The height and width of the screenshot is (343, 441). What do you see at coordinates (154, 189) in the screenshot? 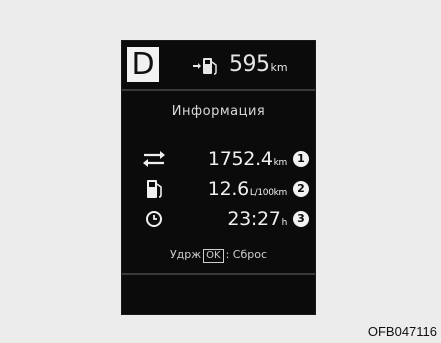
I see `fuel-pump-icon` at bounding box center [154, 189].